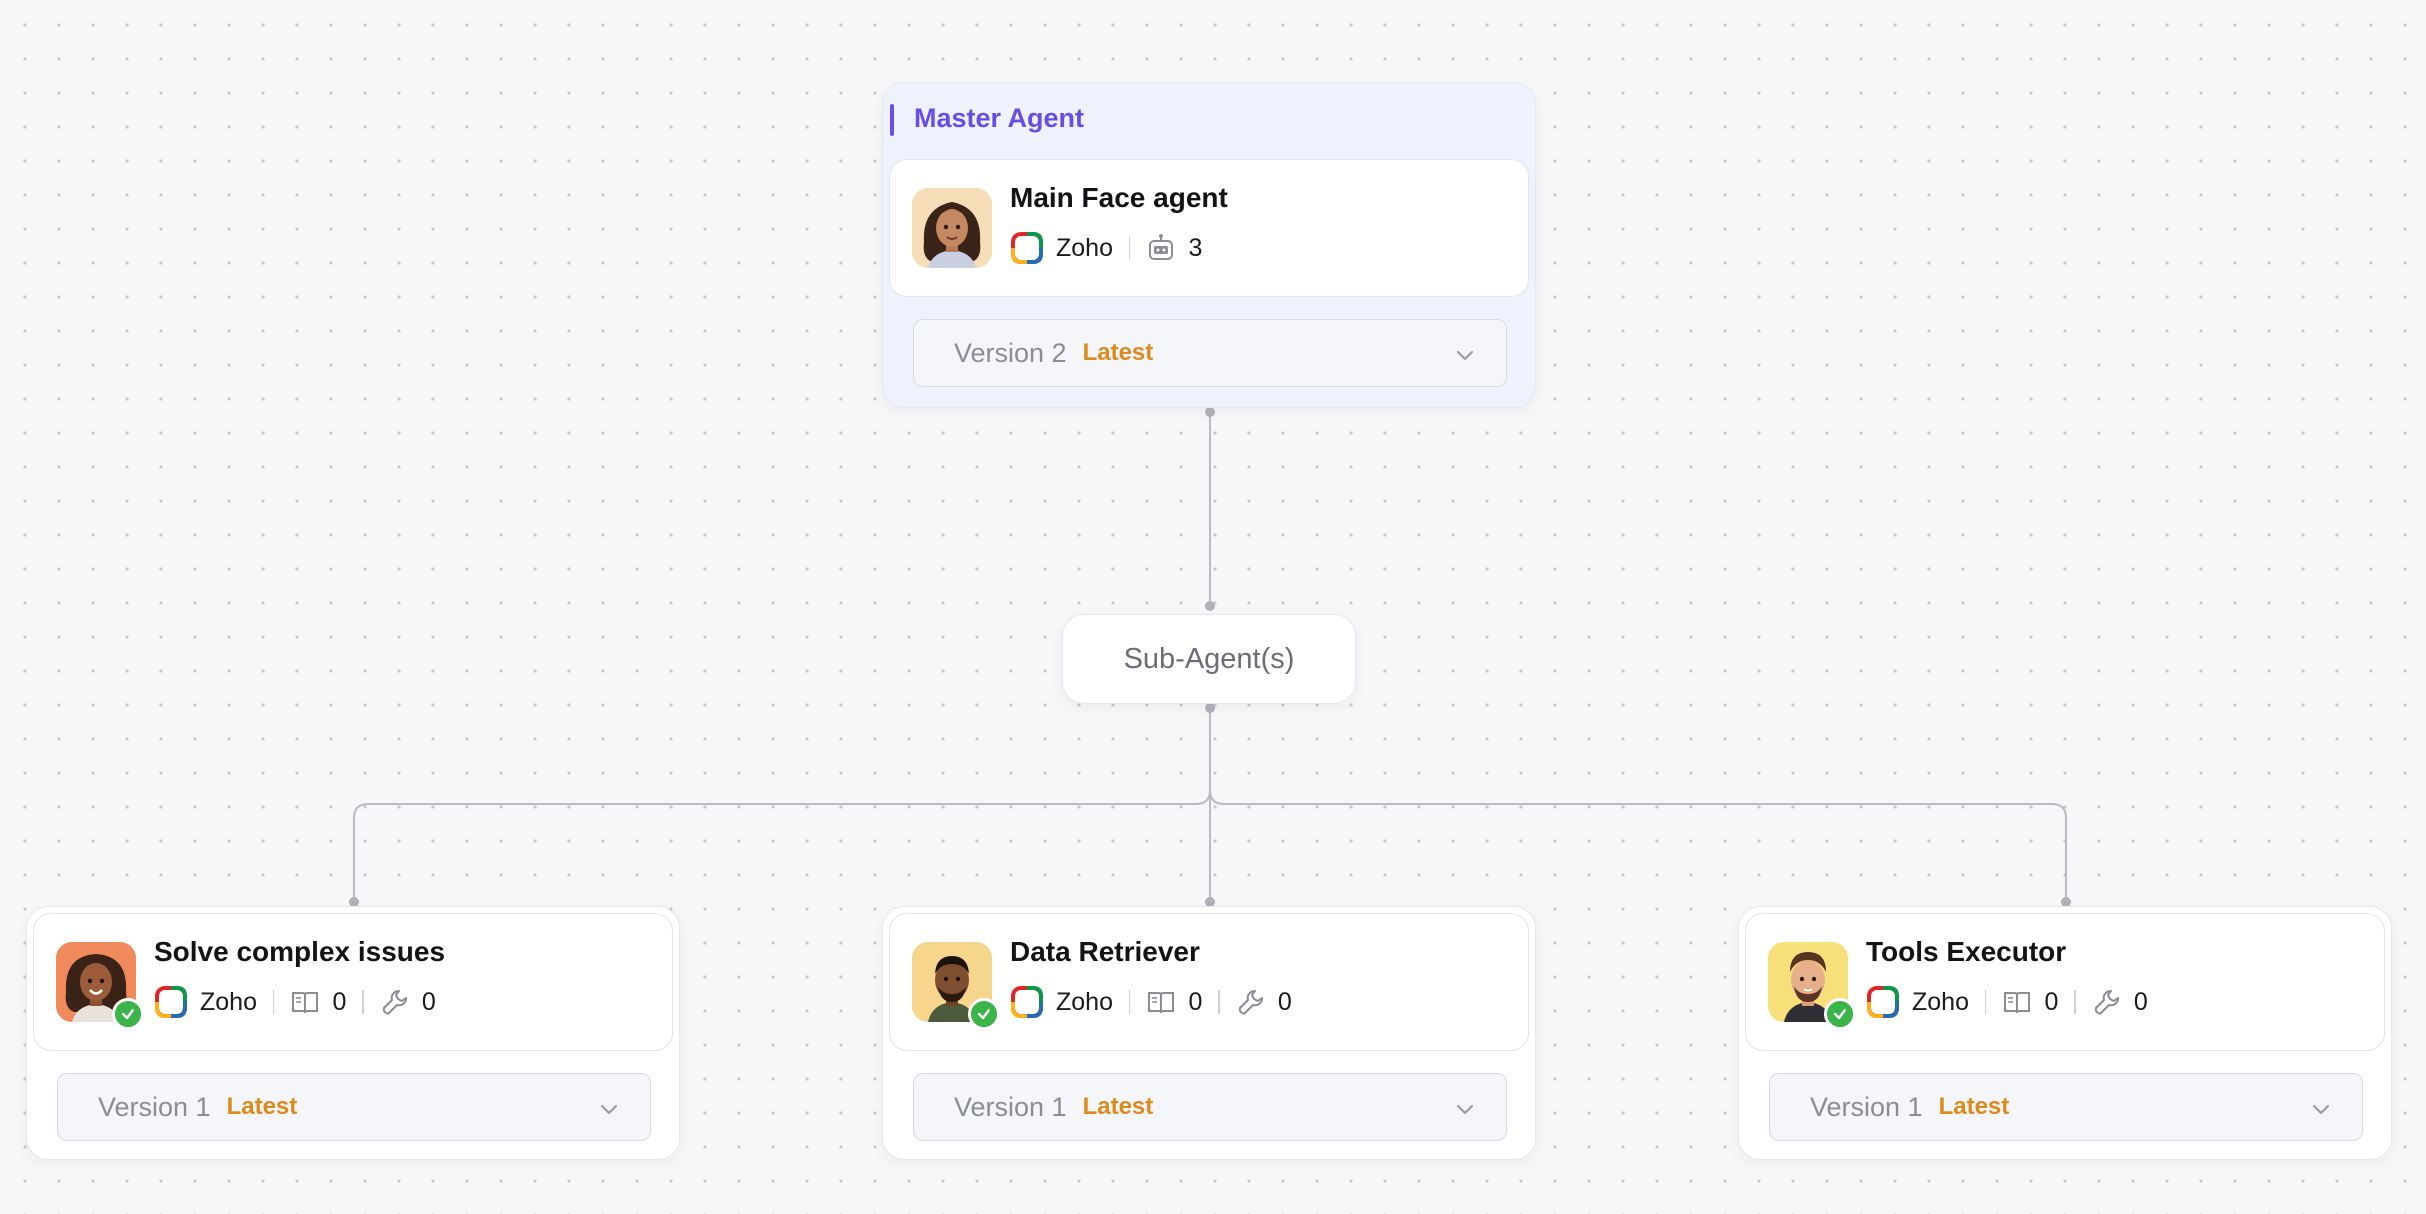  I want to click on agent-name: Tools Executor, so click(1966, 951).